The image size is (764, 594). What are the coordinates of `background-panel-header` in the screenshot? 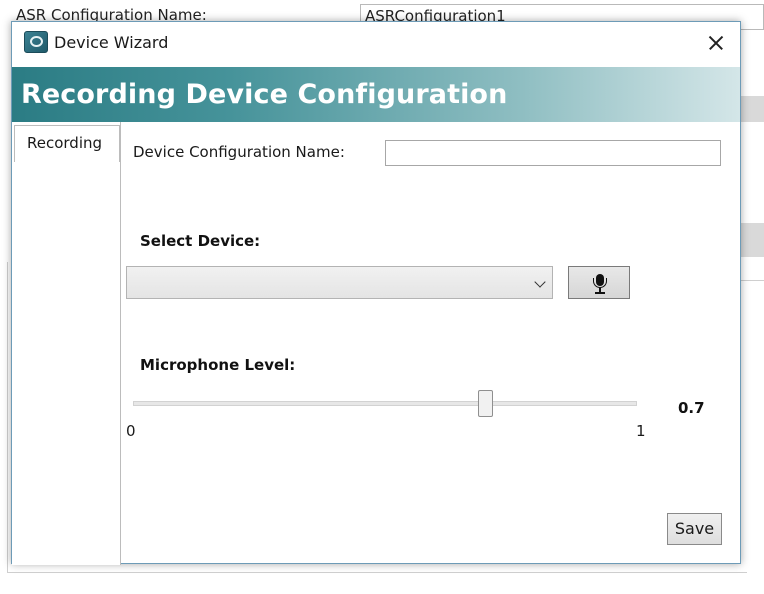 It's located at (752, 109).